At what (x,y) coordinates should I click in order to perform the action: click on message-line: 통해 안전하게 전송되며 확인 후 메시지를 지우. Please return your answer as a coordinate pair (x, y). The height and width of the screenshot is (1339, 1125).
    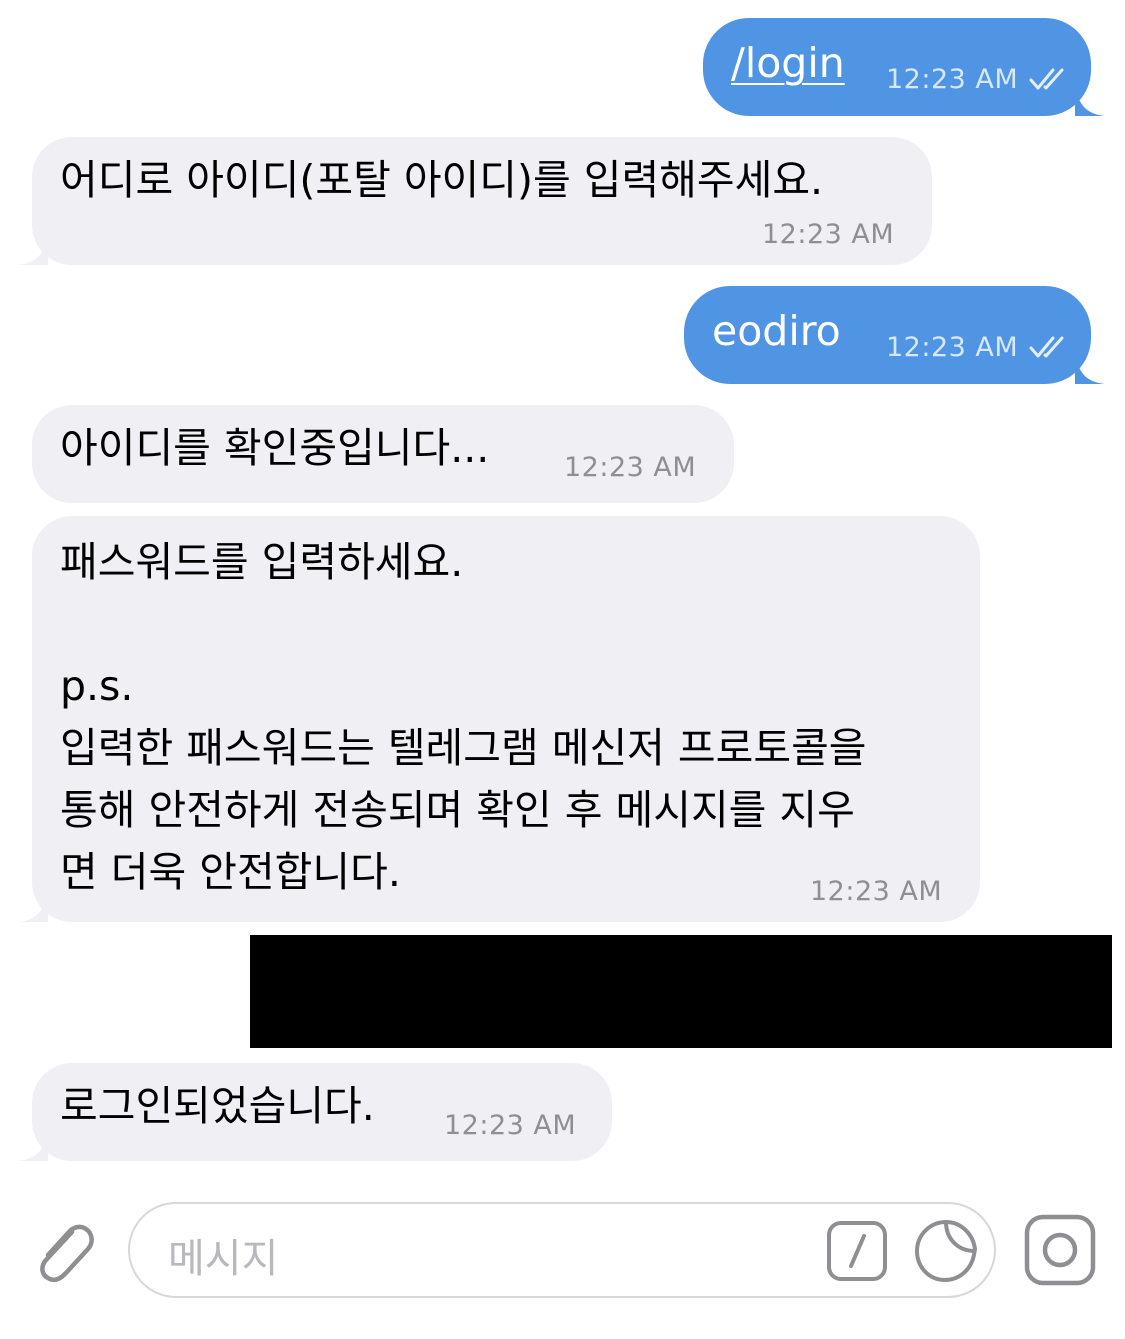
    Looking at the image, I should click on (457, 810).